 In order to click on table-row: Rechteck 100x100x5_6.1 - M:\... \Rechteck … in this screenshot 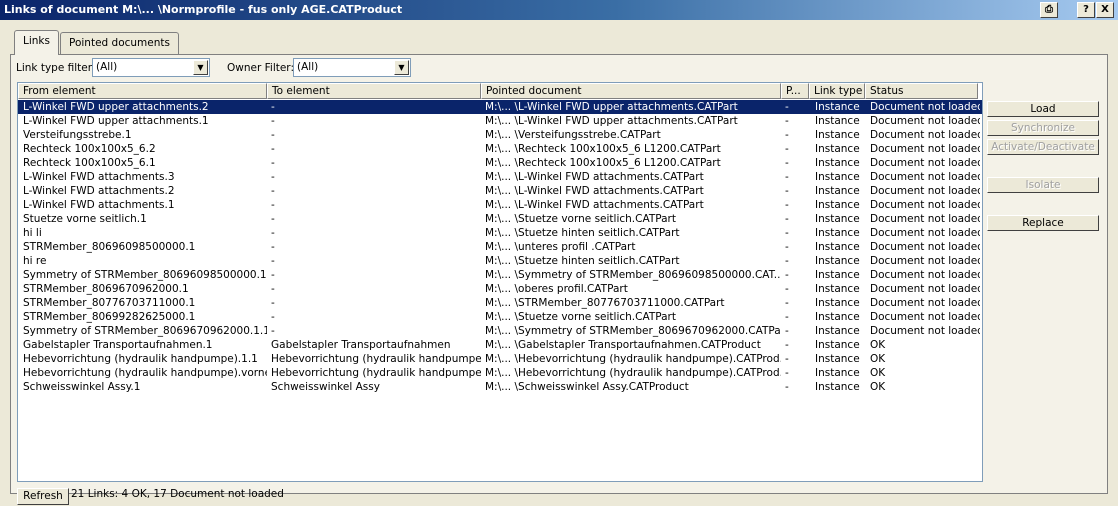, I will do `click(500, 163)`.